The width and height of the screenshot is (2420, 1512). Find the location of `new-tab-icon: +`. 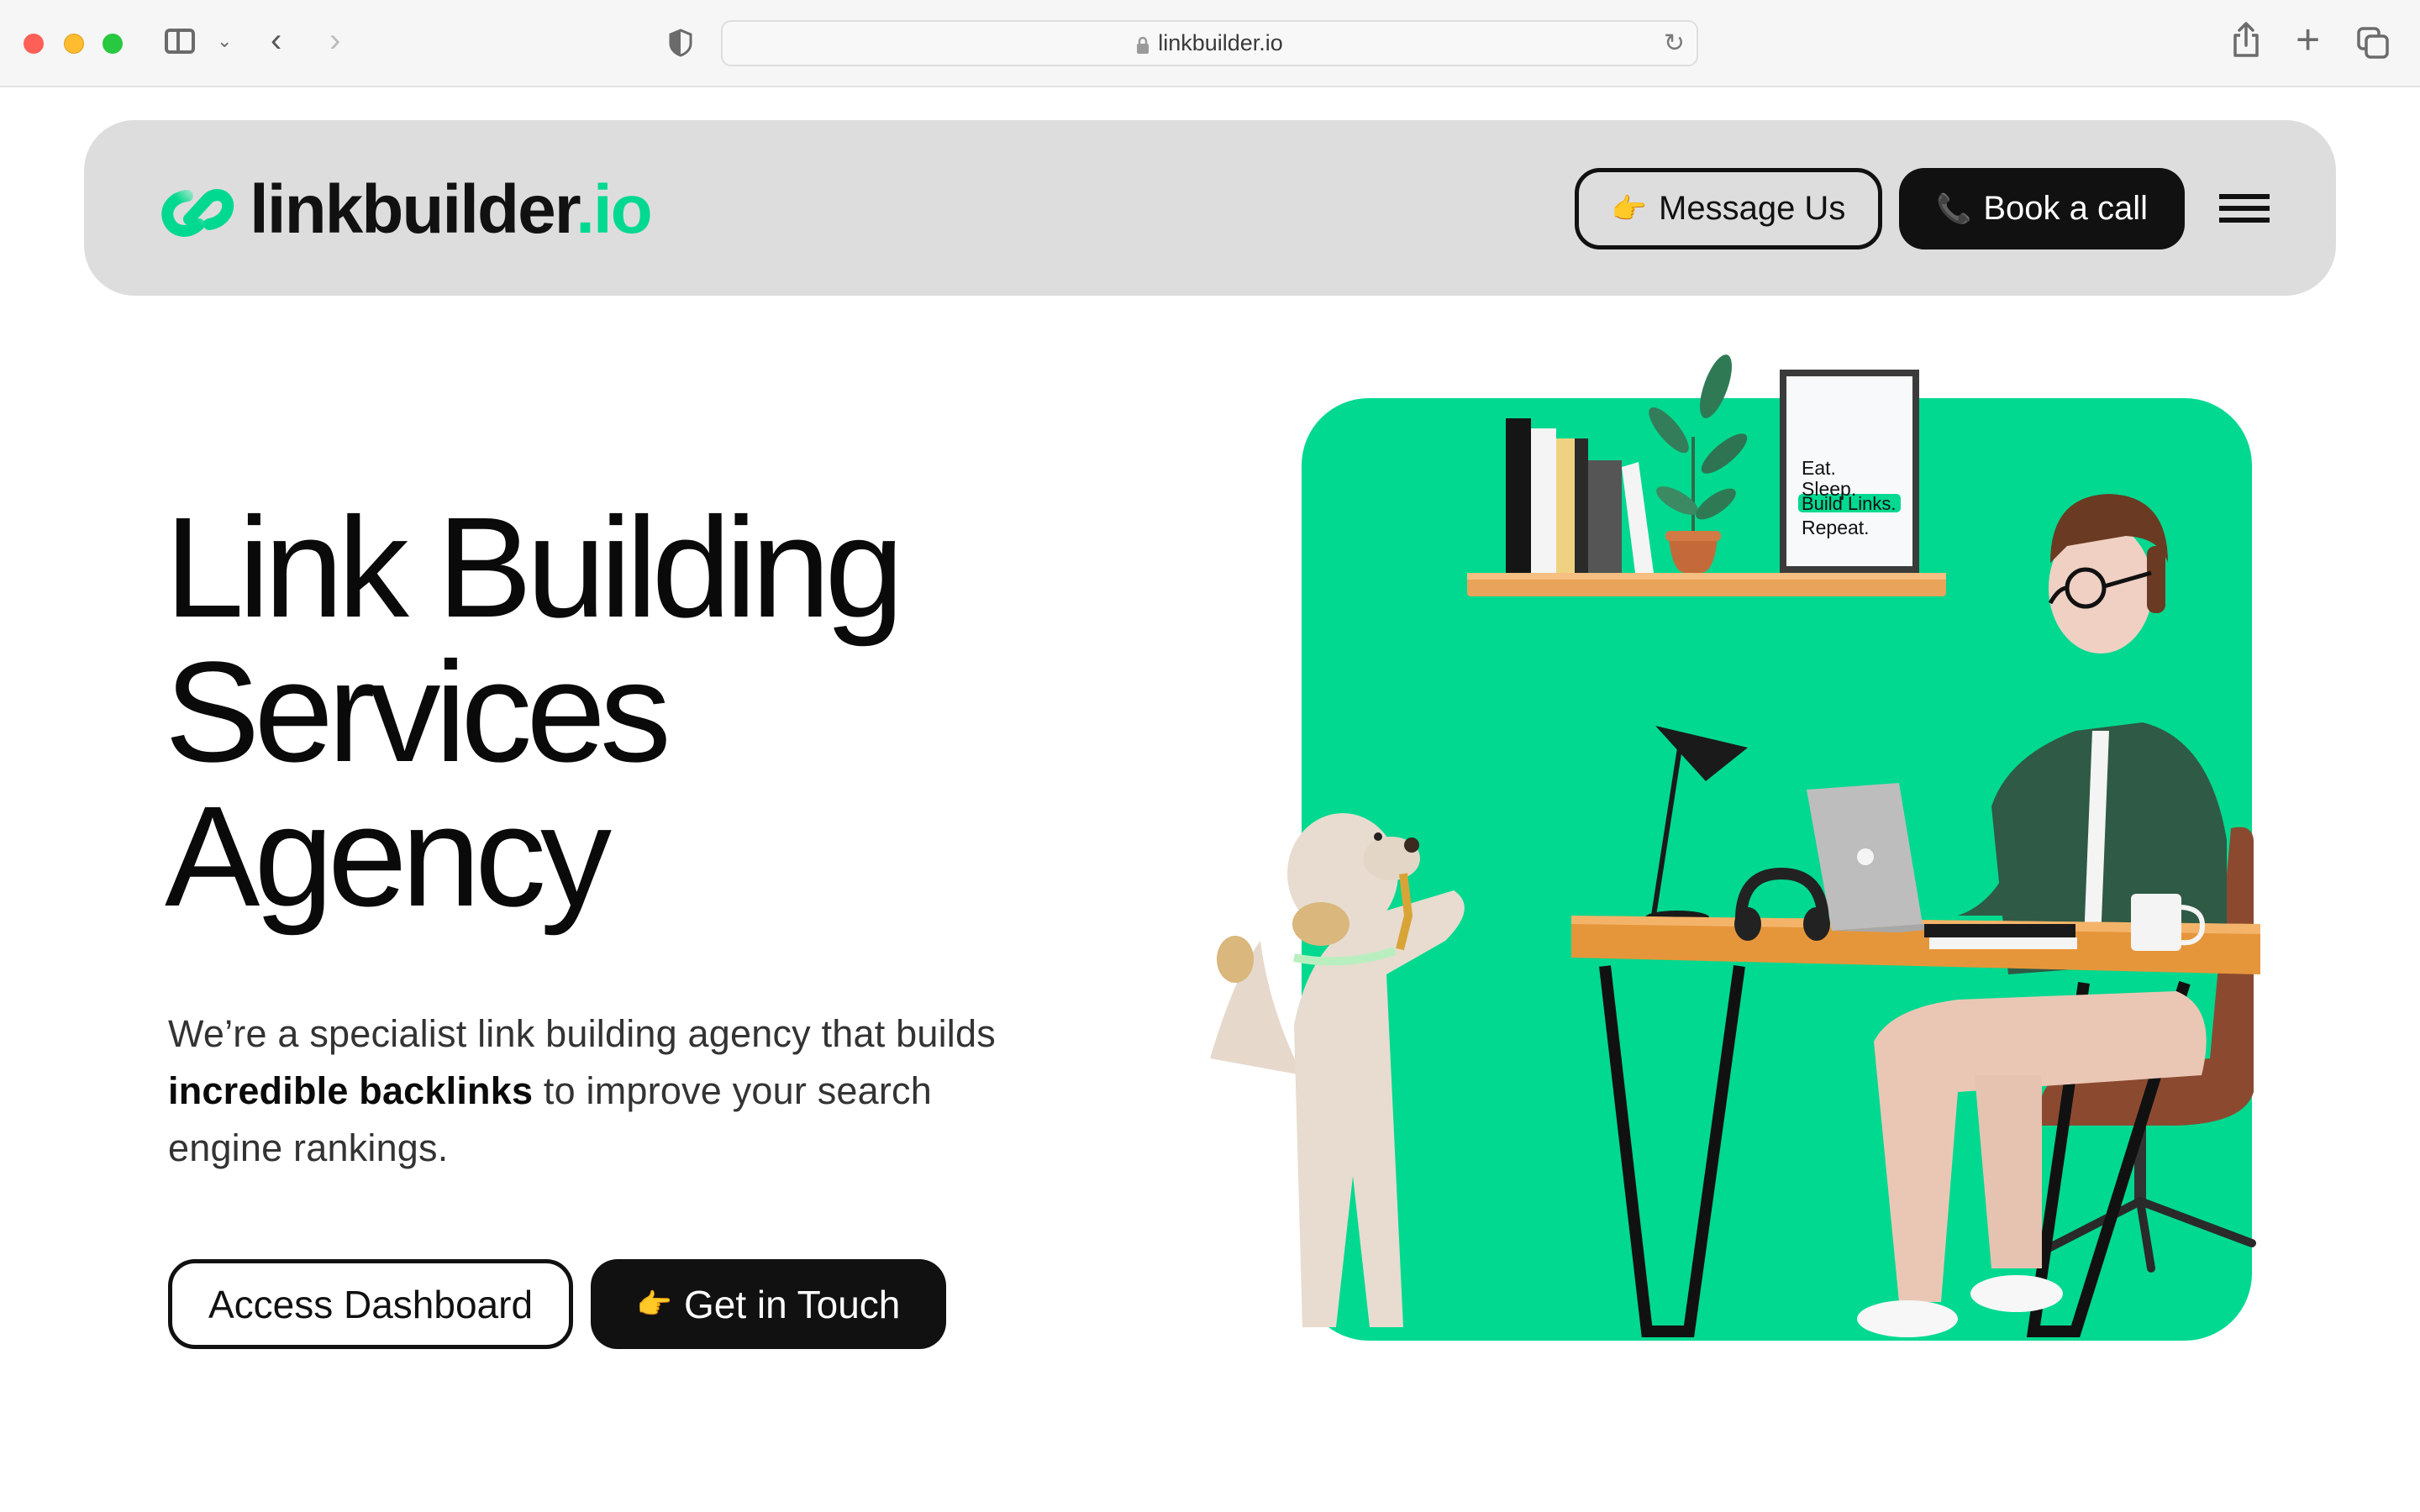

new-tab-icon: + is located at coordinates (2308, 39).